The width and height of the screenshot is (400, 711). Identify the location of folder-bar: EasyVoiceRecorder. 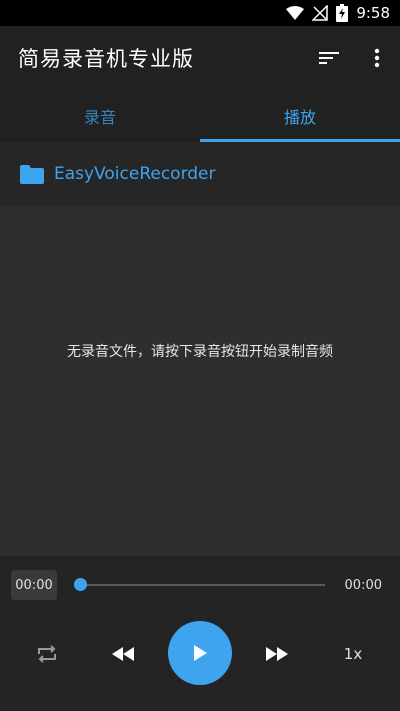
(200, 174).